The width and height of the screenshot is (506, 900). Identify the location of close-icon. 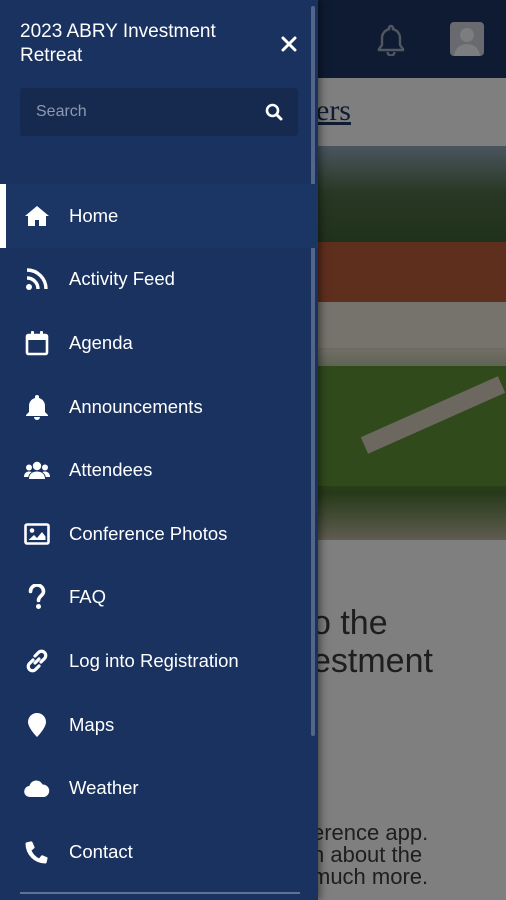
(289, 44).